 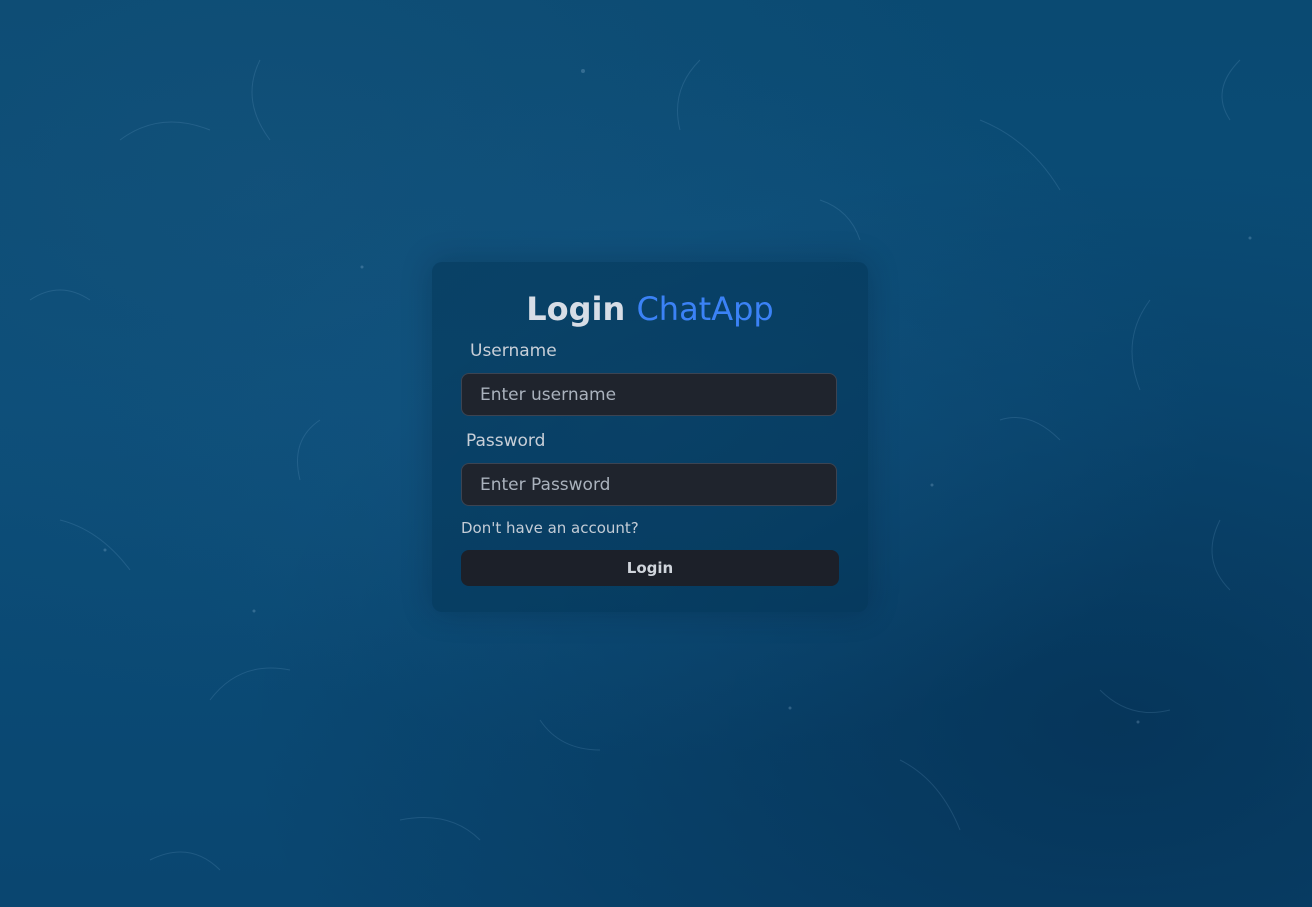 I want to click on signup-link: Don't have an account?, so click(x=550, y=528).